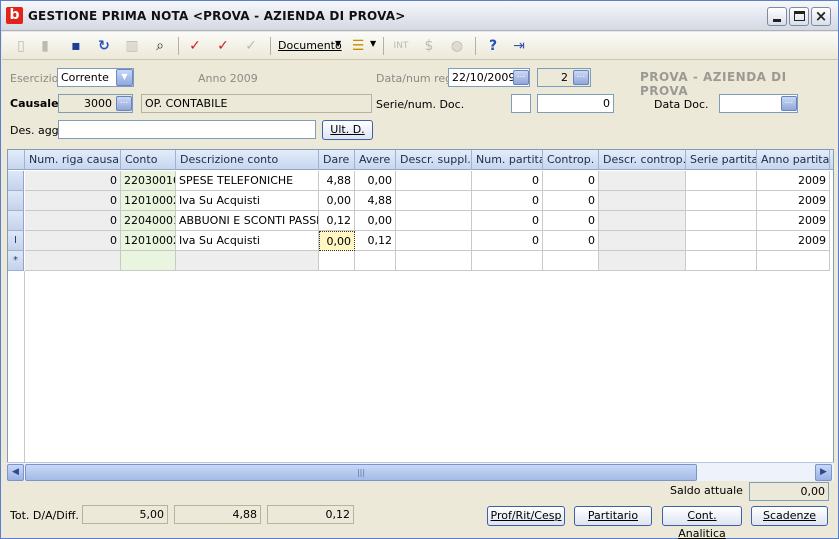 The width and height of the screenshot is (839, 539). I want to click on globe-icon: ◍, so click(457, 46).